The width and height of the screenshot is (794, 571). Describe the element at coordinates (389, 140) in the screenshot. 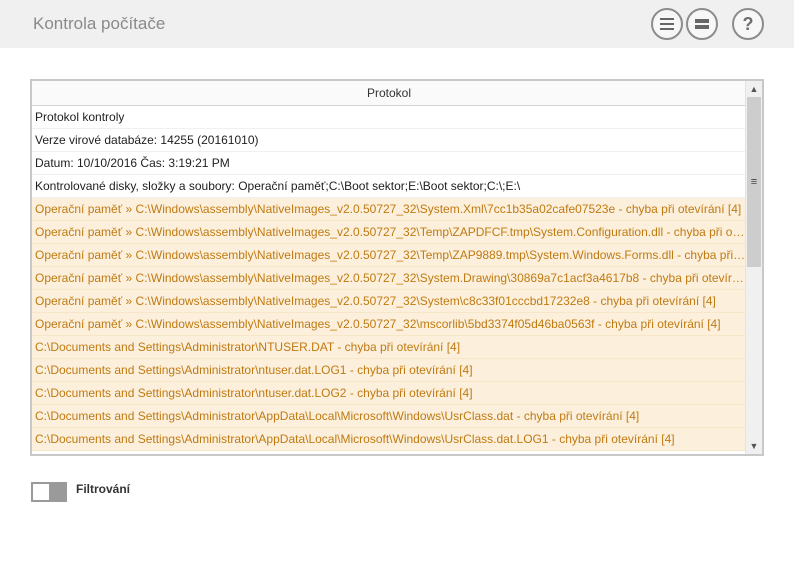

I see `table-row: Verze virové databáze: 14255 (20161010)` at that location.